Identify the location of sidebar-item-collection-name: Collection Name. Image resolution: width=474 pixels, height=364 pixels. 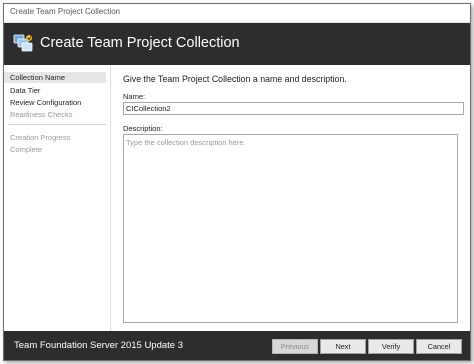
(55, 77).